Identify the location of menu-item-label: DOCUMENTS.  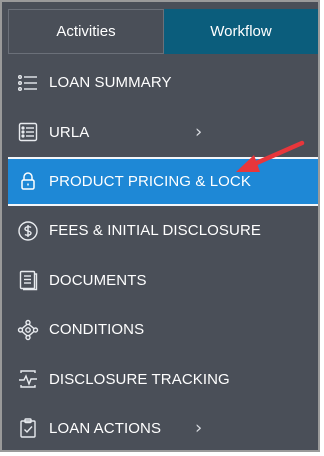
(98, 280).